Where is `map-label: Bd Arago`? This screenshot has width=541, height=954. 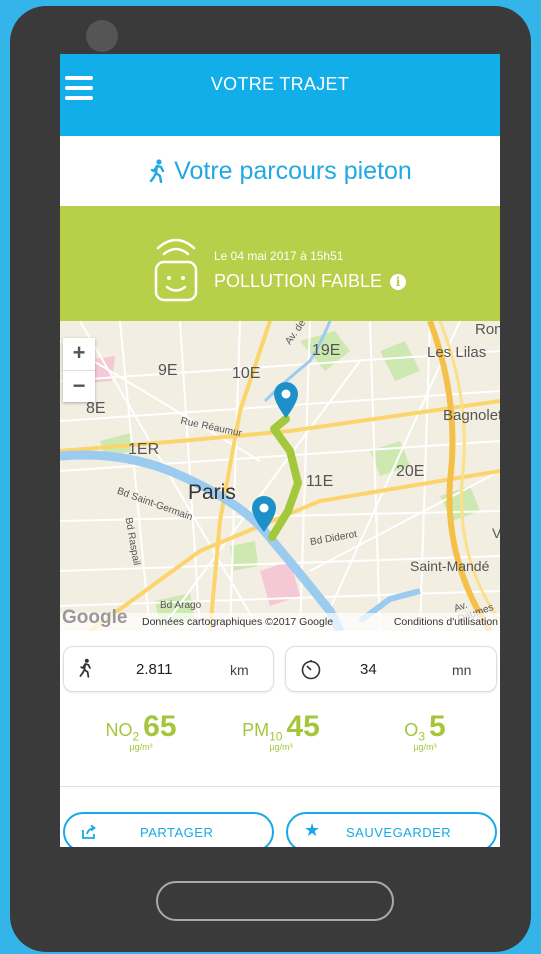
map-label: Bd Arago is located at coordinates (181, 605).